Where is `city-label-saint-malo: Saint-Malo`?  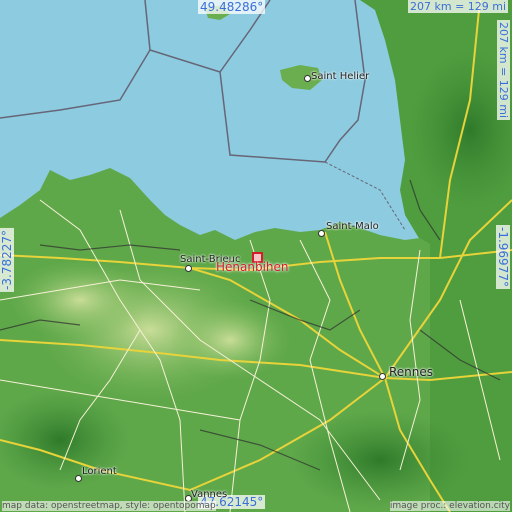
city-label-saint-malo: Saint-Malo is located at coordinates (352, 226).